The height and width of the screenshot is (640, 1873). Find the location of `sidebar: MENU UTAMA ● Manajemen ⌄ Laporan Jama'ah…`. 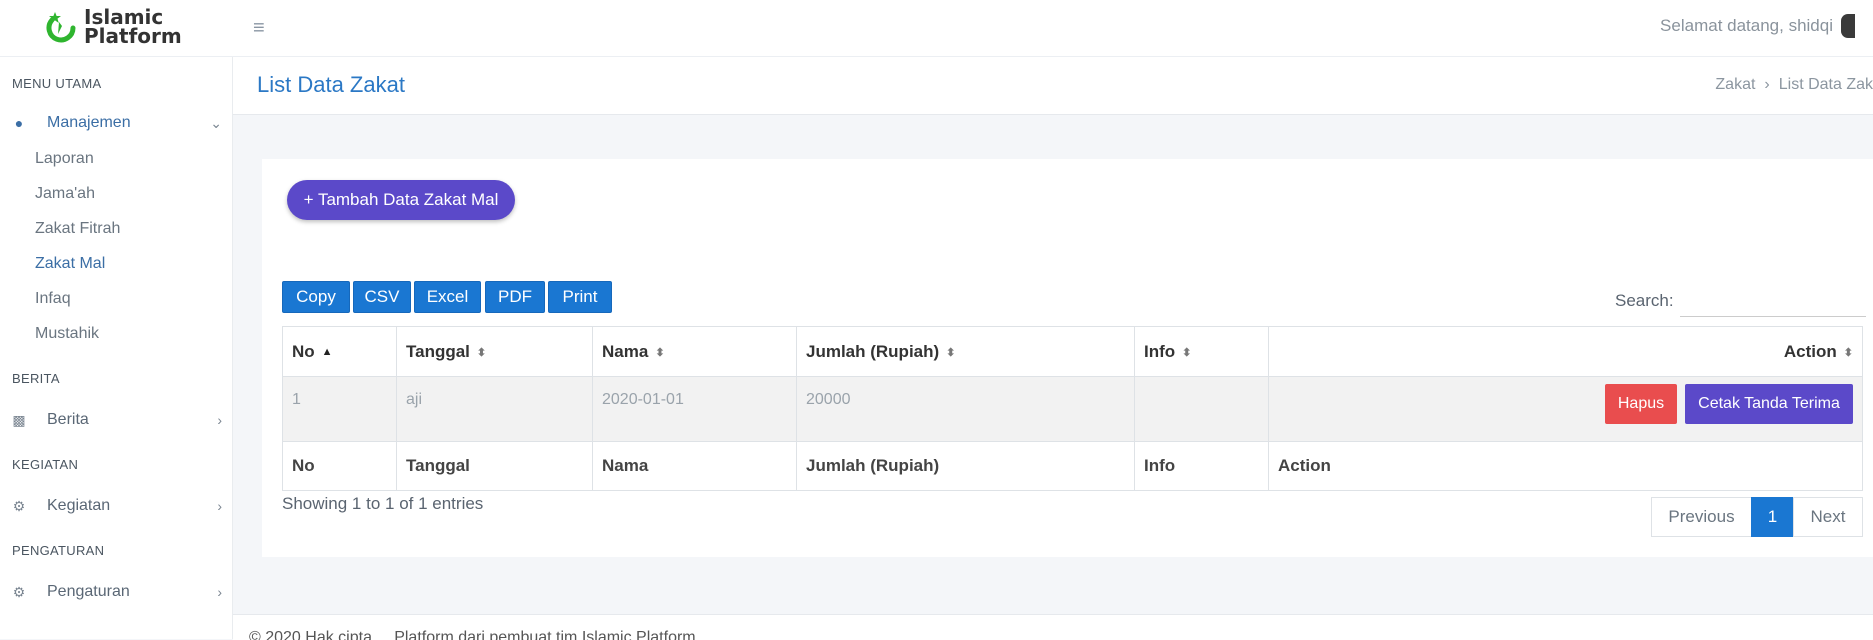

sidebar: MENU UTAMA ● Manajemen ⌄ Laporan Jama'ah… is located at coordinates (116, 348).